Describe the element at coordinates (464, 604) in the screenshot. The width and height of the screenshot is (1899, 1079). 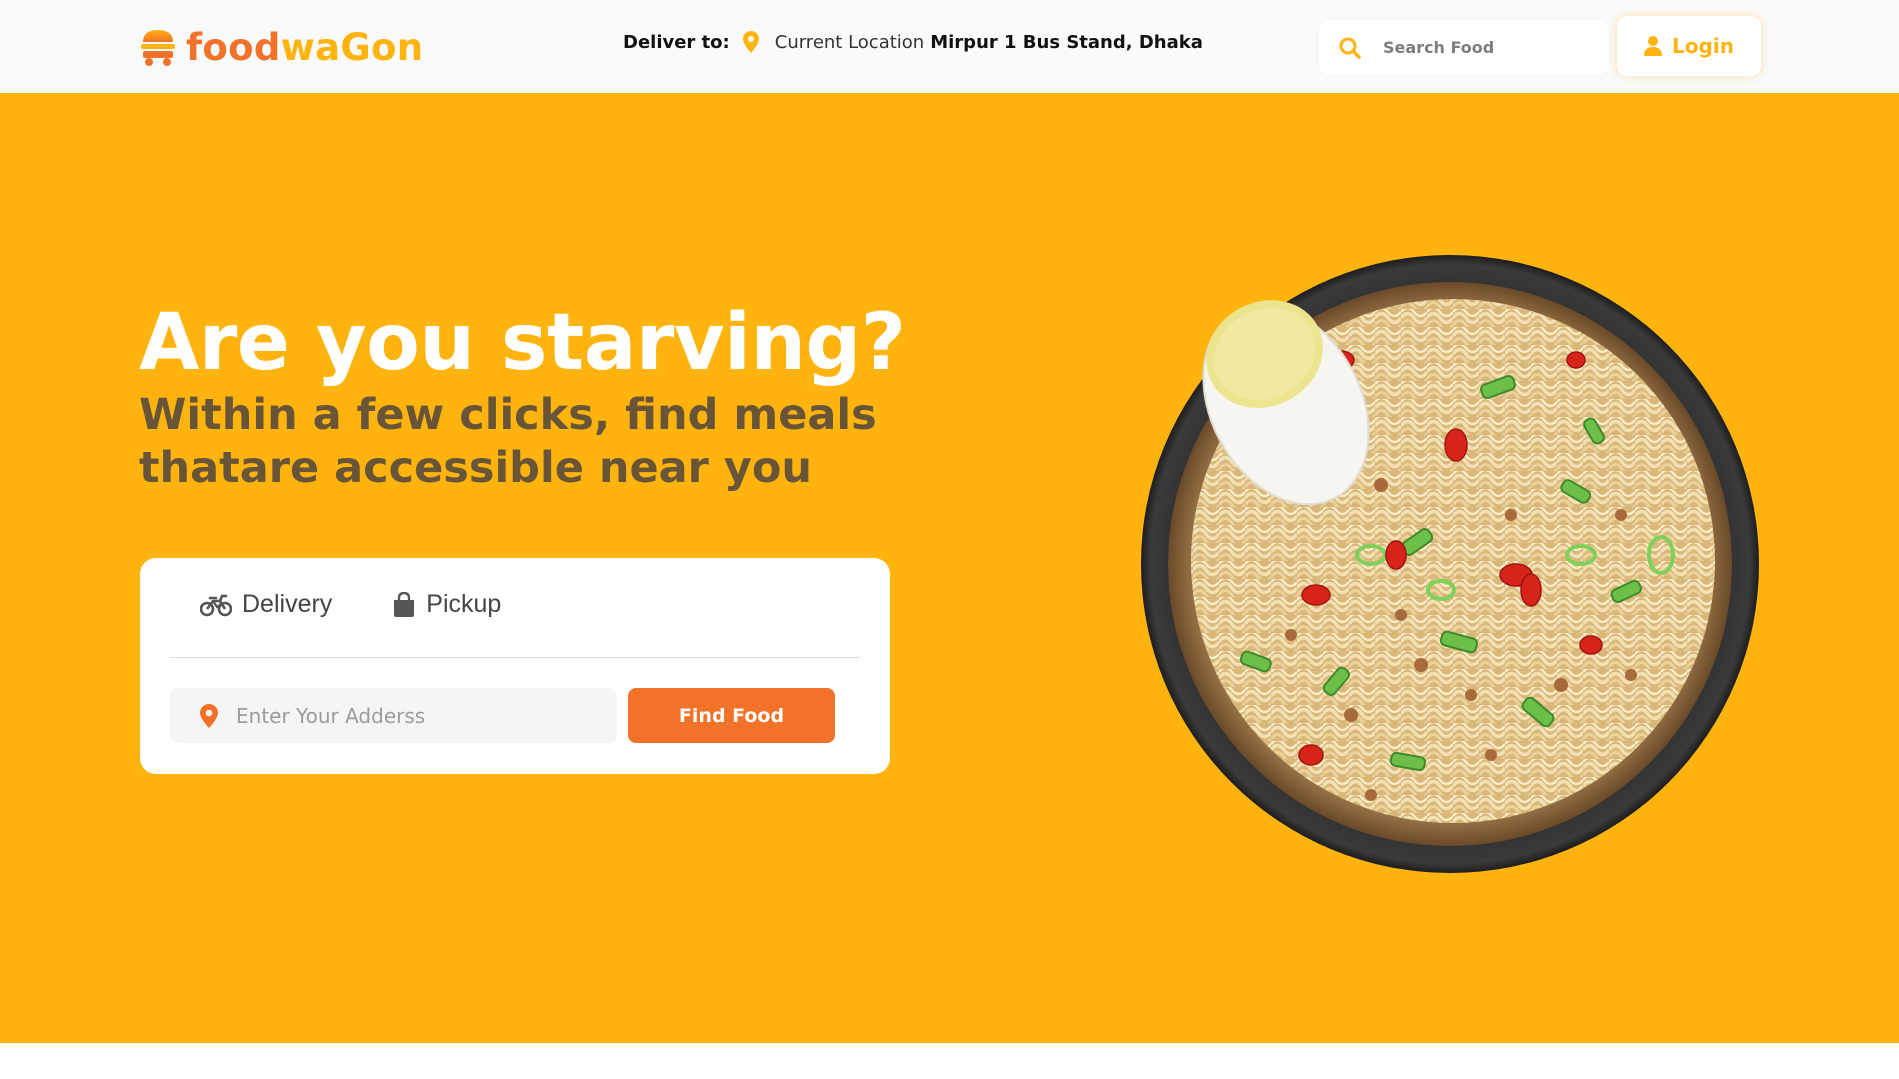
I see `tab-pickup-label: Pickup` at that location.